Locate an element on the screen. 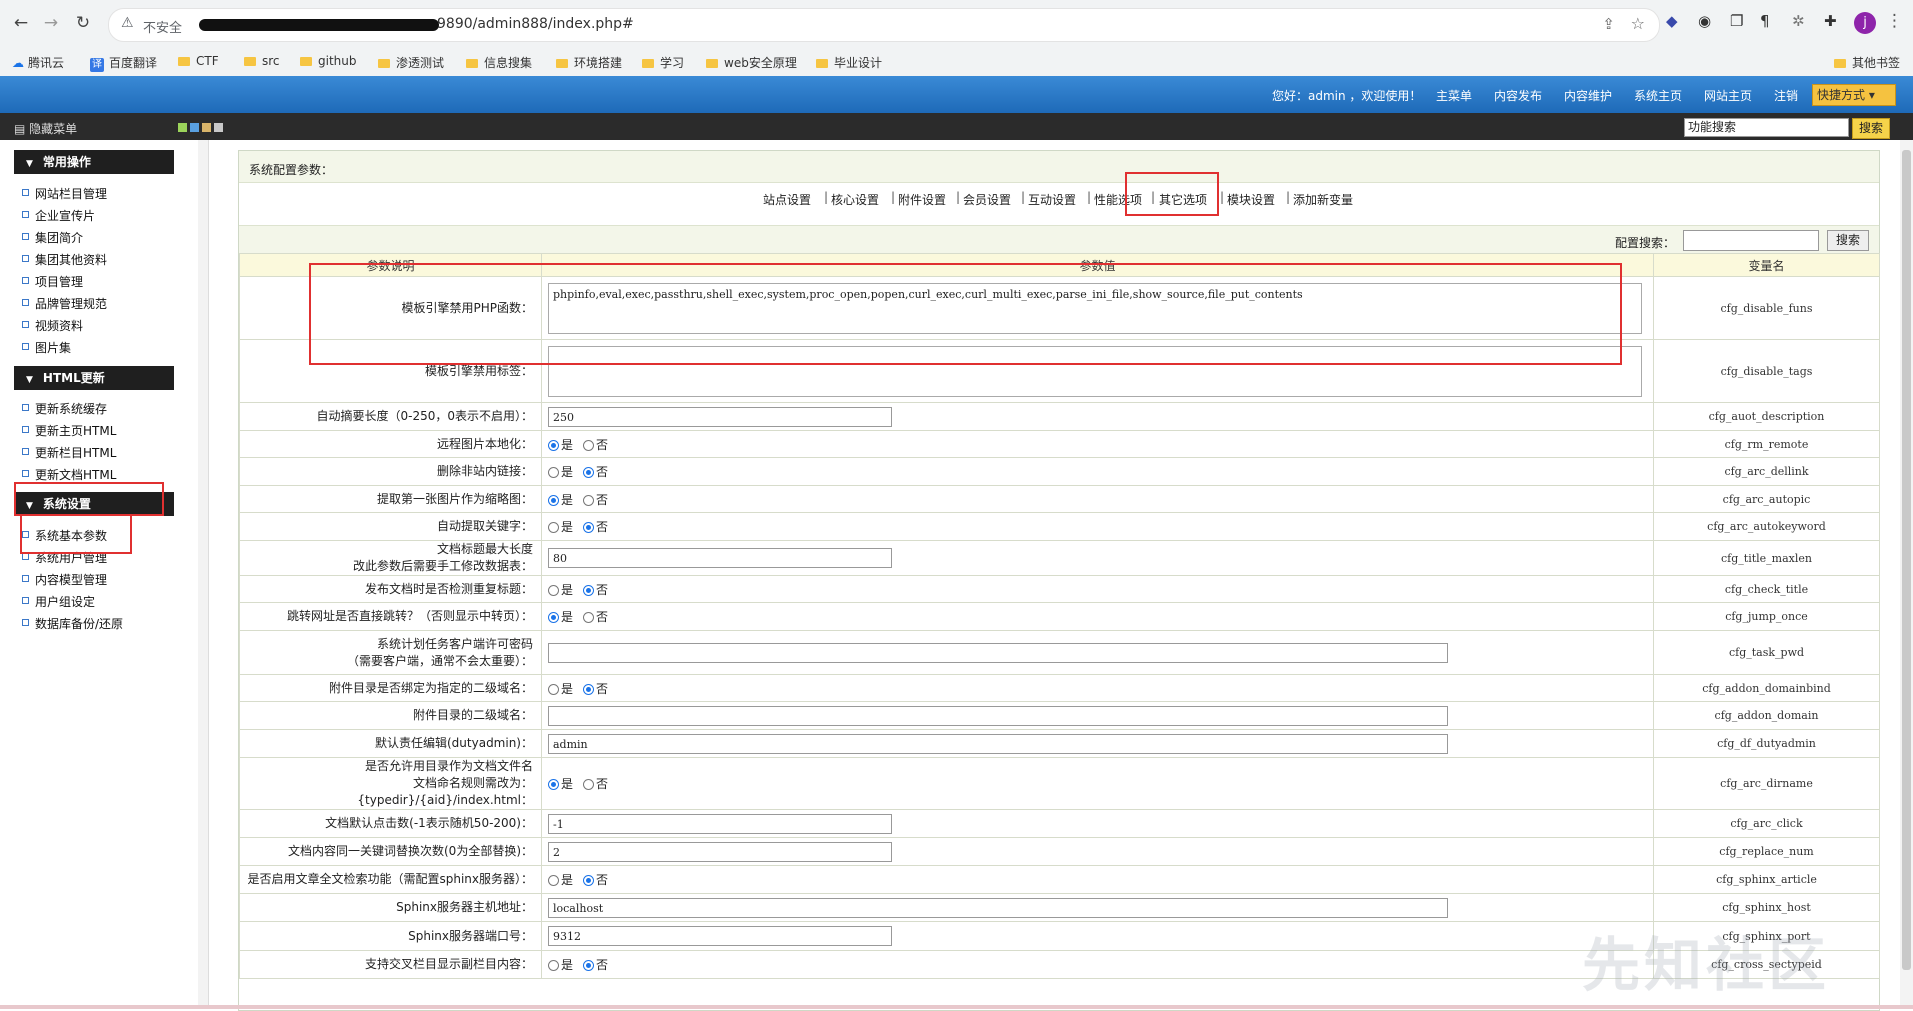 The height and width of the screenshot is (1011, 1913). sidebar-item: 项目管理 is located at coordinates (52, 281).